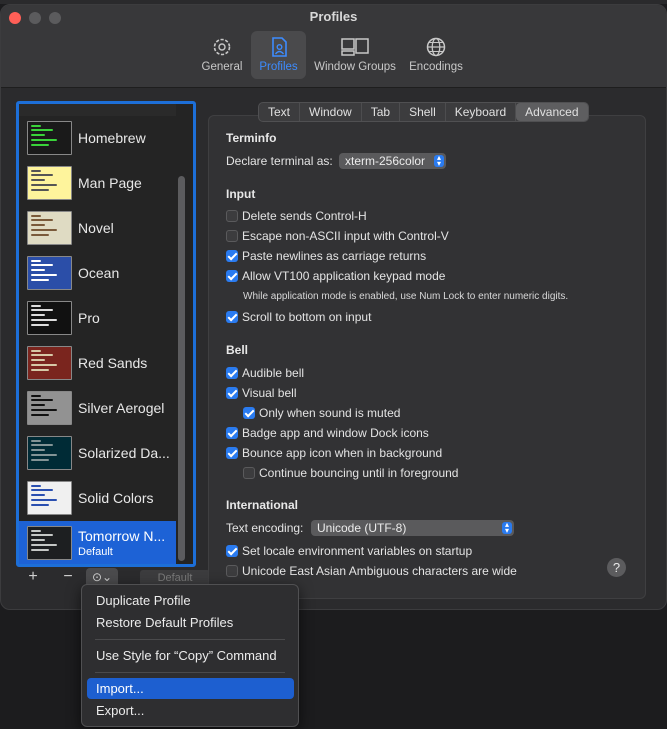  What do you see at coordinates (385, 161) in the screenshot?
I see `declare-terminal-value: xterm-256color` at bounding box center [385, 161].